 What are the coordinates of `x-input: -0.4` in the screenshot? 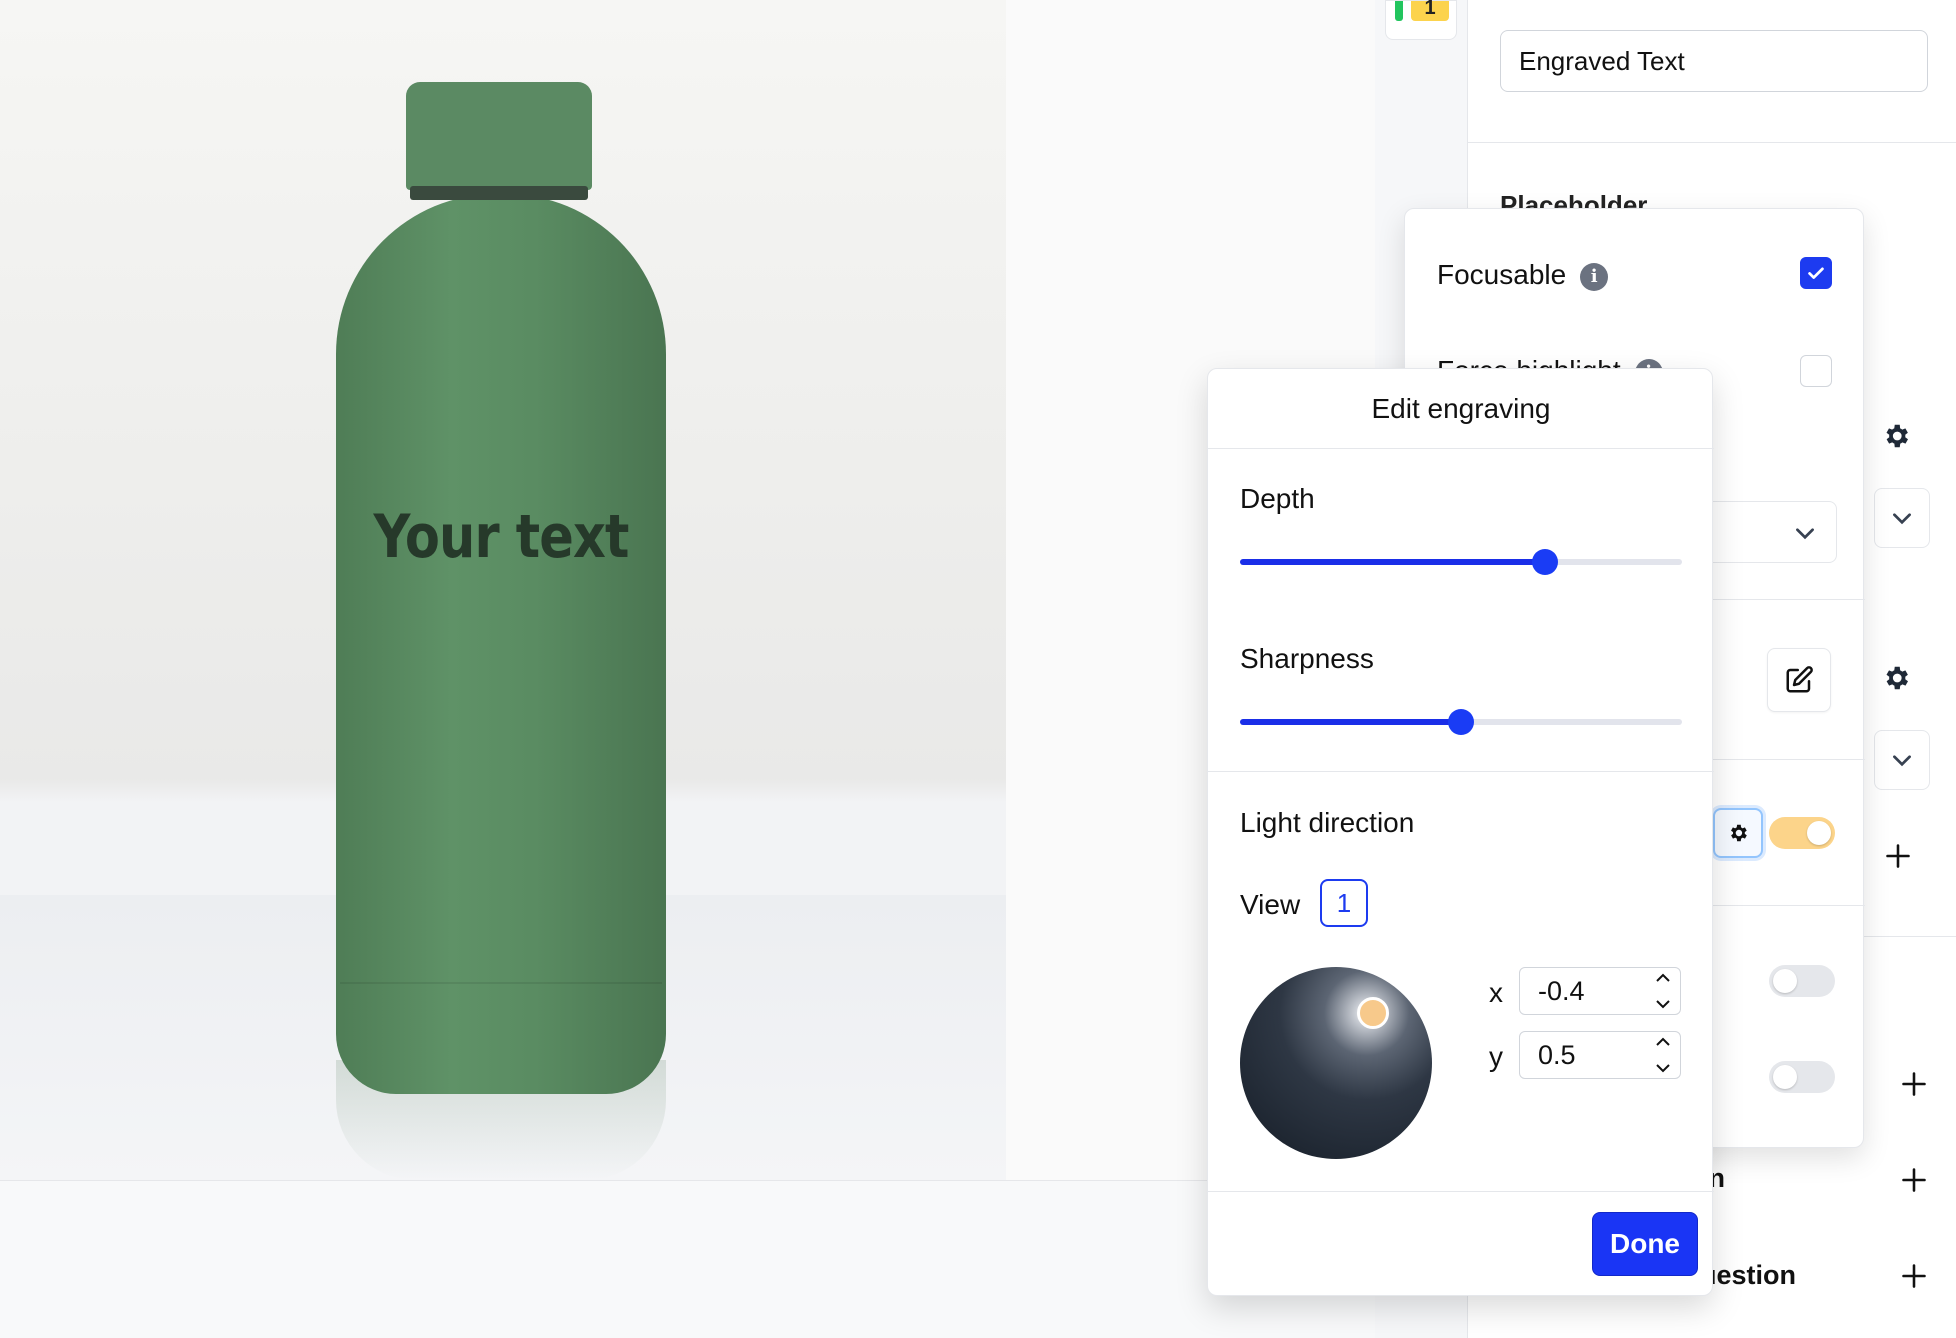 It's located at (1600, 991).